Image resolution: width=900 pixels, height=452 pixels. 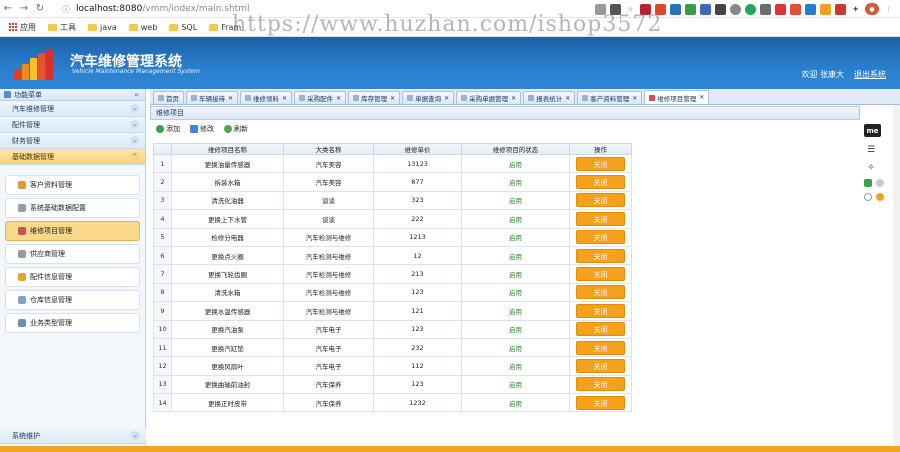 I want to click on column-header: 维修单价, so click(x=417, y=149).